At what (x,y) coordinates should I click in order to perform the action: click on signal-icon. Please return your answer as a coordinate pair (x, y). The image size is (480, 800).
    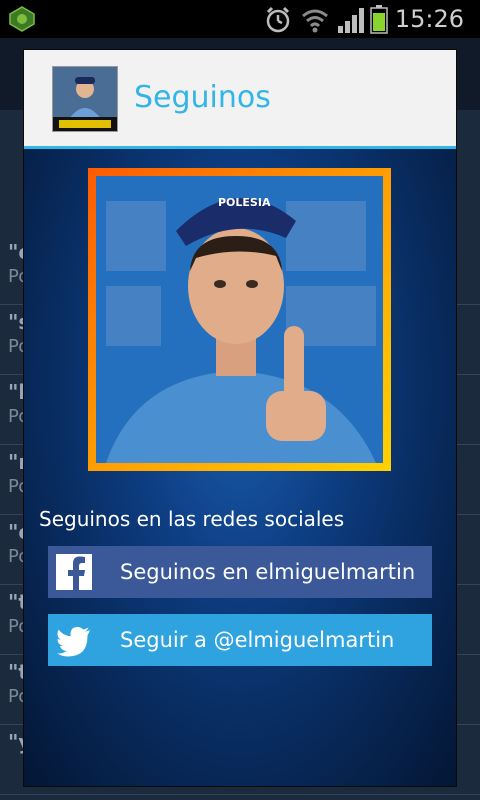
    Looking at the image, I should click on (351, 20).